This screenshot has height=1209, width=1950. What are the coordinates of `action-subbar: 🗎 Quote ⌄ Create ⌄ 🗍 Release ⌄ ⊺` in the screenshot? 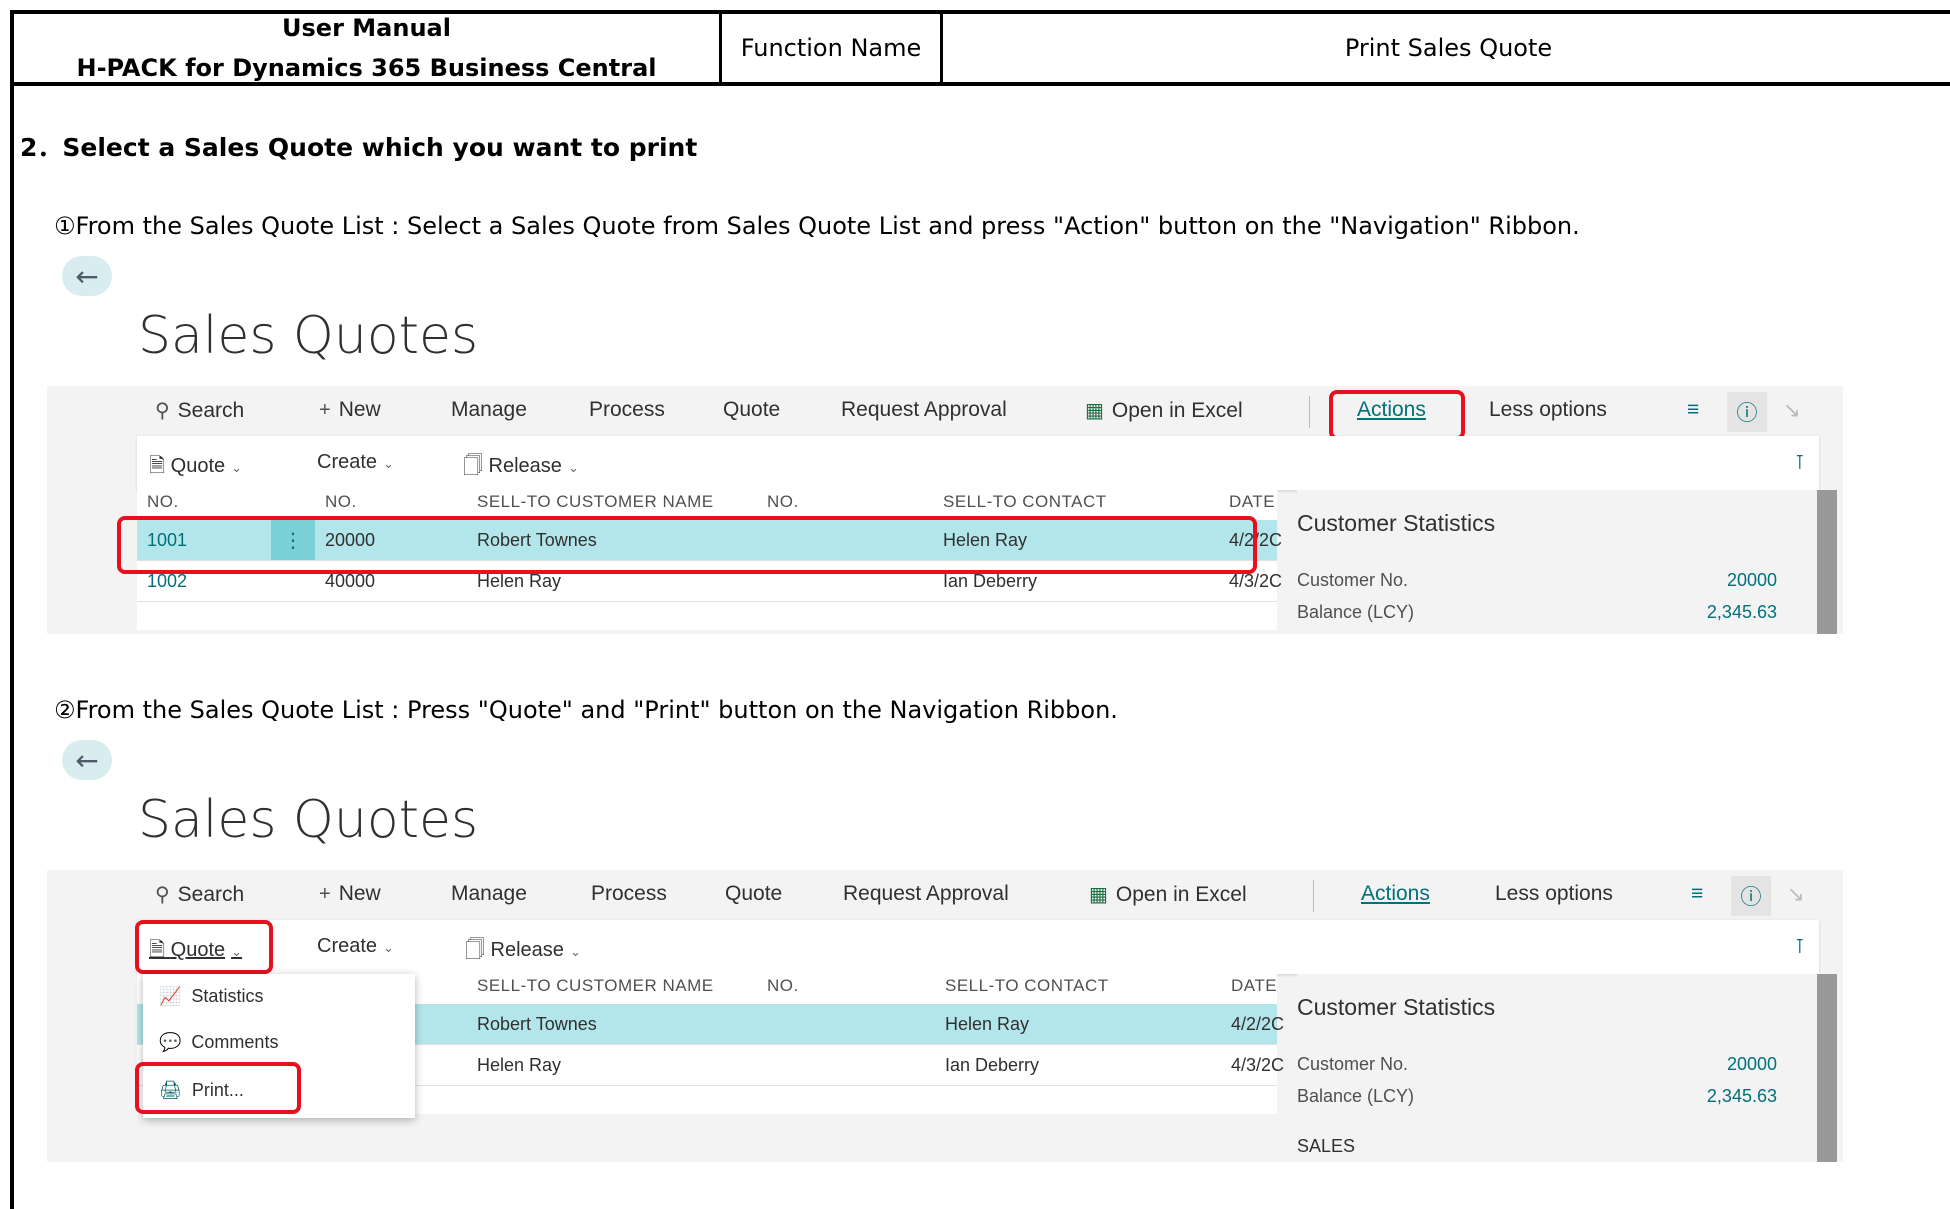 It's located at (978, 463).